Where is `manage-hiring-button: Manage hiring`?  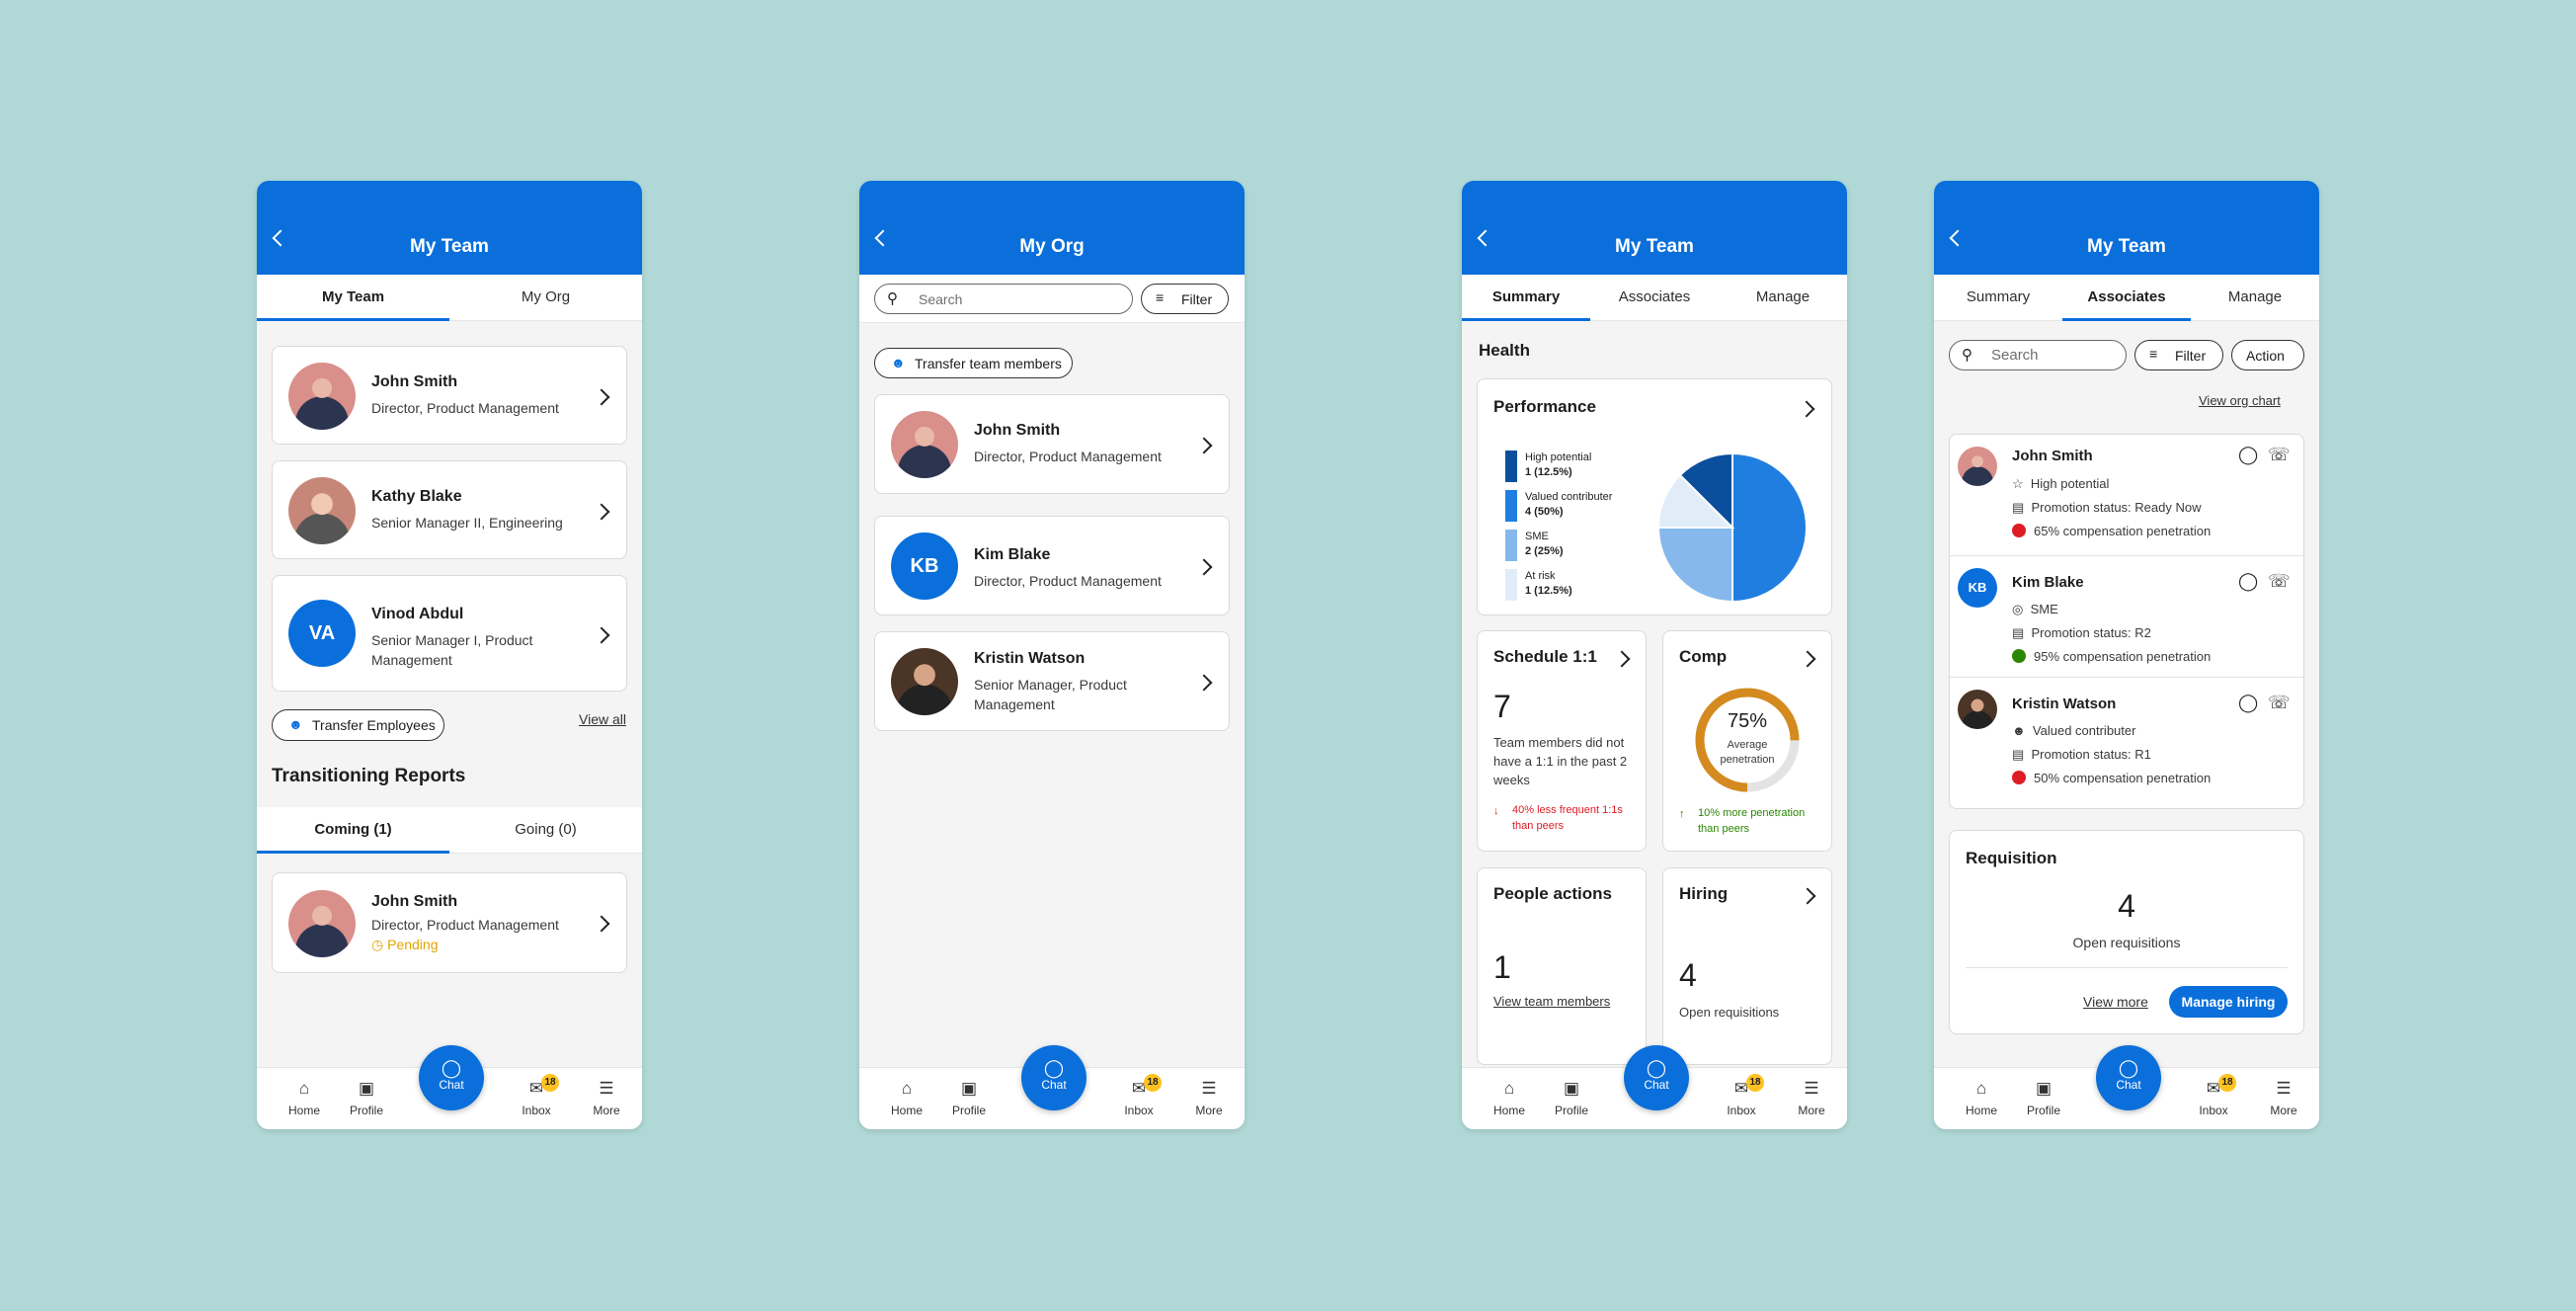 manage-hiring-button: Manage hiring is located at coordinates (2228, 1002).